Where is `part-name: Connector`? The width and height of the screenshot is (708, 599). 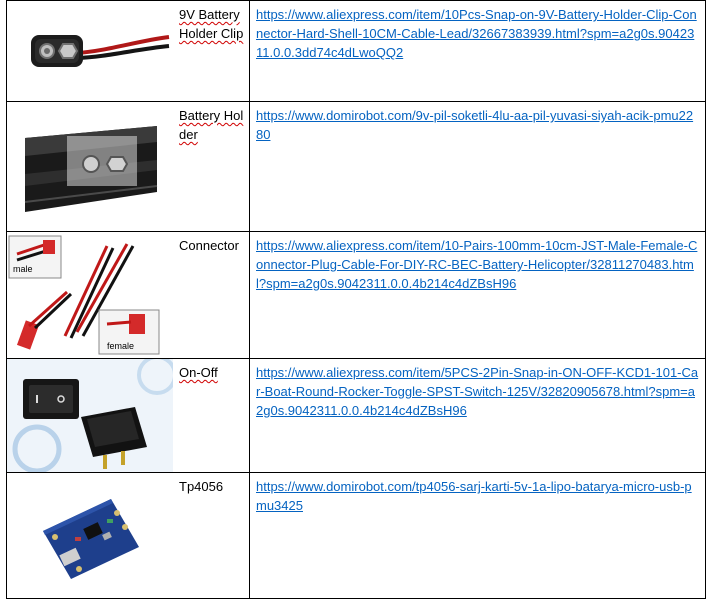
part-name: Connector is located at coordinates (209, 245).